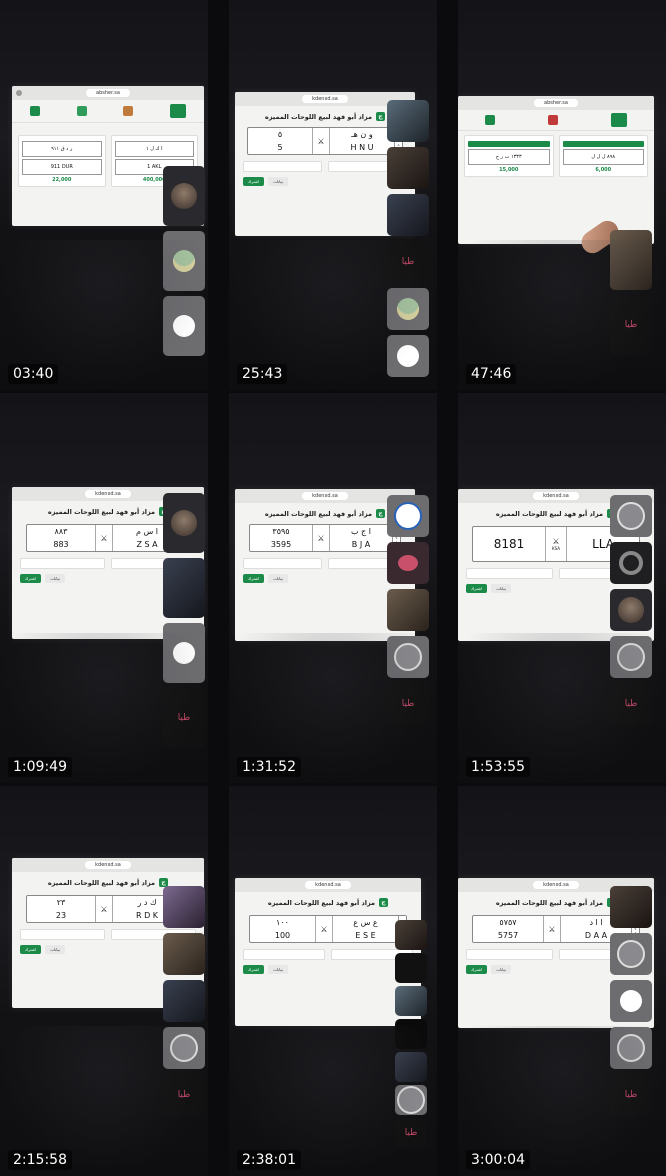 Image resolution: width=666 pixels, height=1176 pixels. Describe the element at coordinates (62, 161) in the screenshot. I see `plate-card: ر د ق ٩١١ 911 DUR 22,000` at that location.